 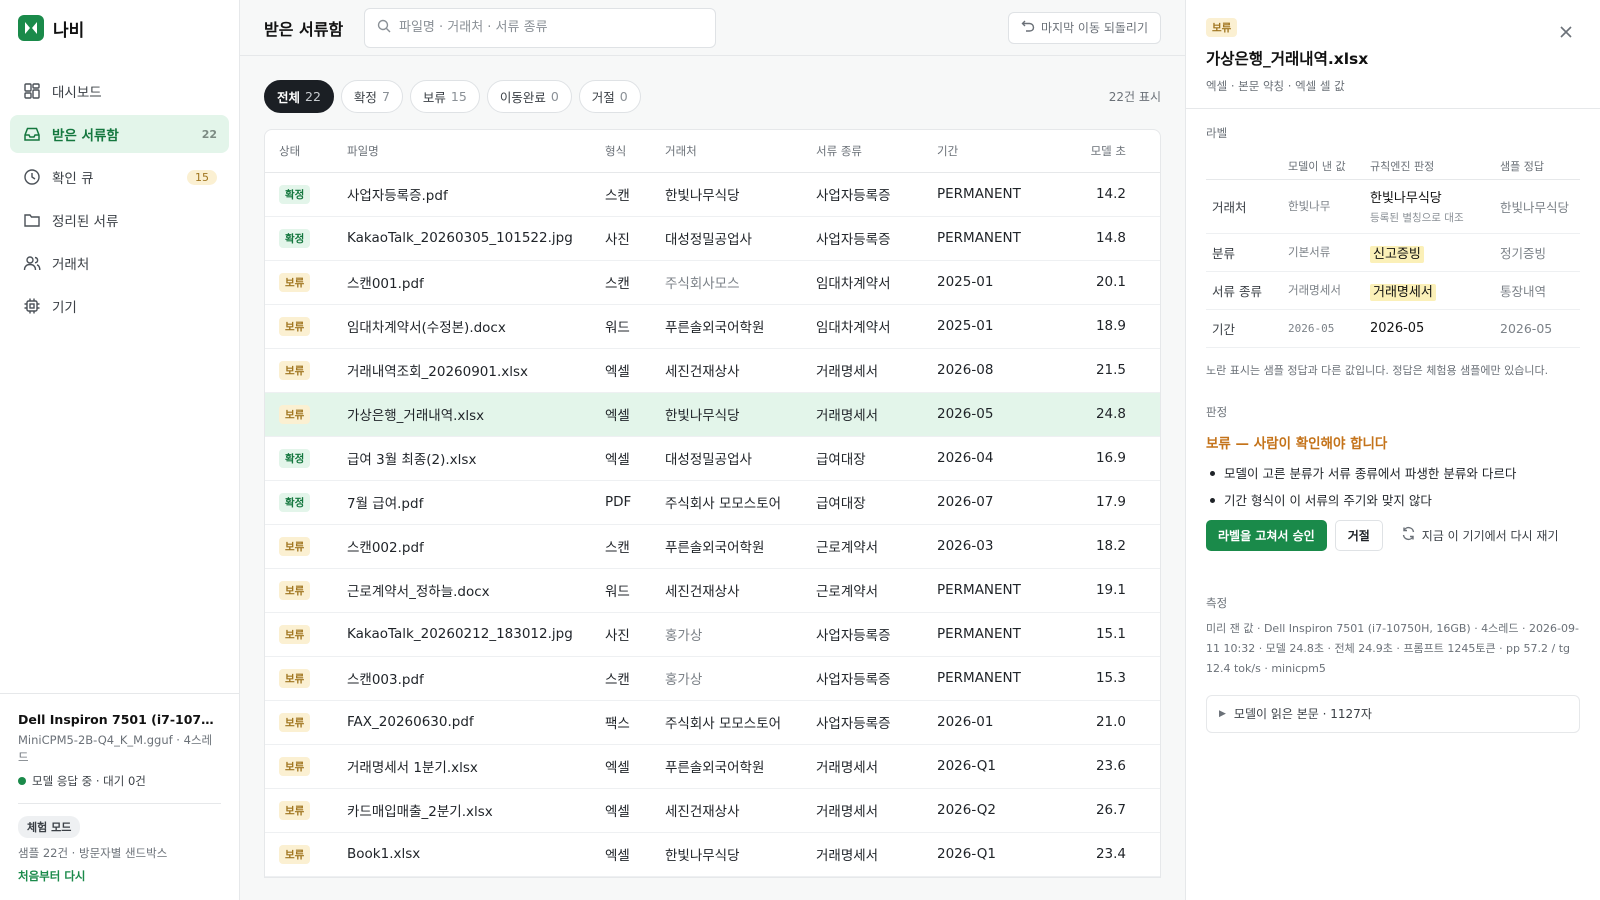 I want to click on table-row: 보류 가상은행_거래내역.xlsx 엑셀 한빛나무식당 거래명세서 2026-05 24.8, so click(x=712, y=414).